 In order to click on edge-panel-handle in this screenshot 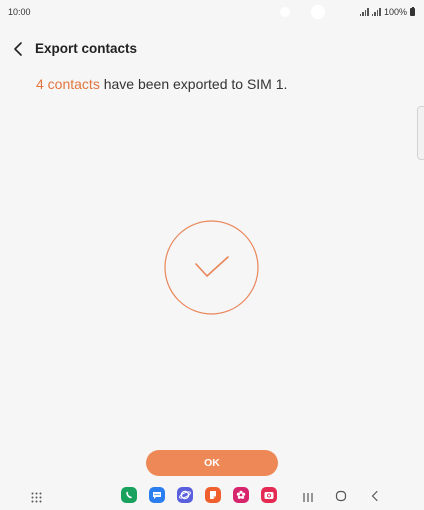, I will do `click(420, 133)`.